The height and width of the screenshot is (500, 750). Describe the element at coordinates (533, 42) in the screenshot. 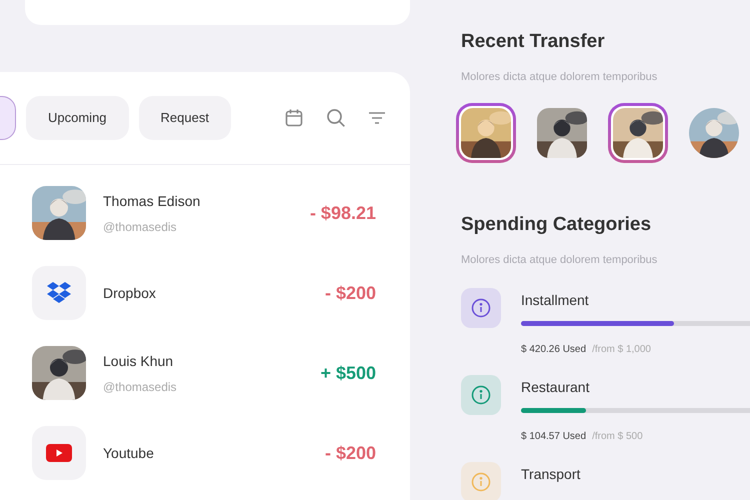

I see `section-title: Recent Transfer` at that location.